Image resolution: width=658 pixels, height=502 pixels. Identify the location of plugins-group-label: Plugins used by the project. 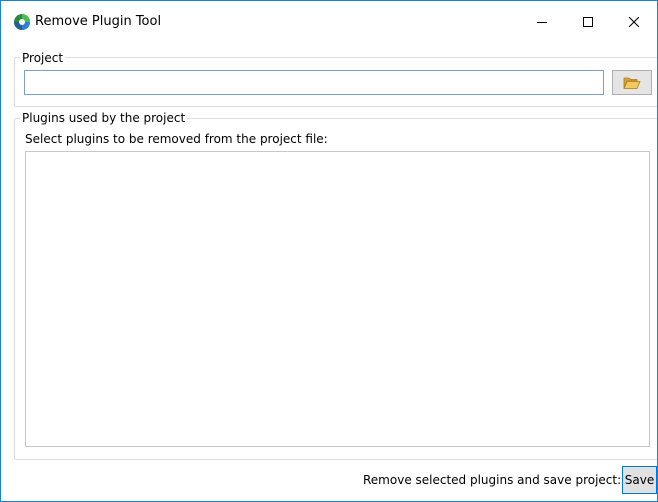
(104, 118).